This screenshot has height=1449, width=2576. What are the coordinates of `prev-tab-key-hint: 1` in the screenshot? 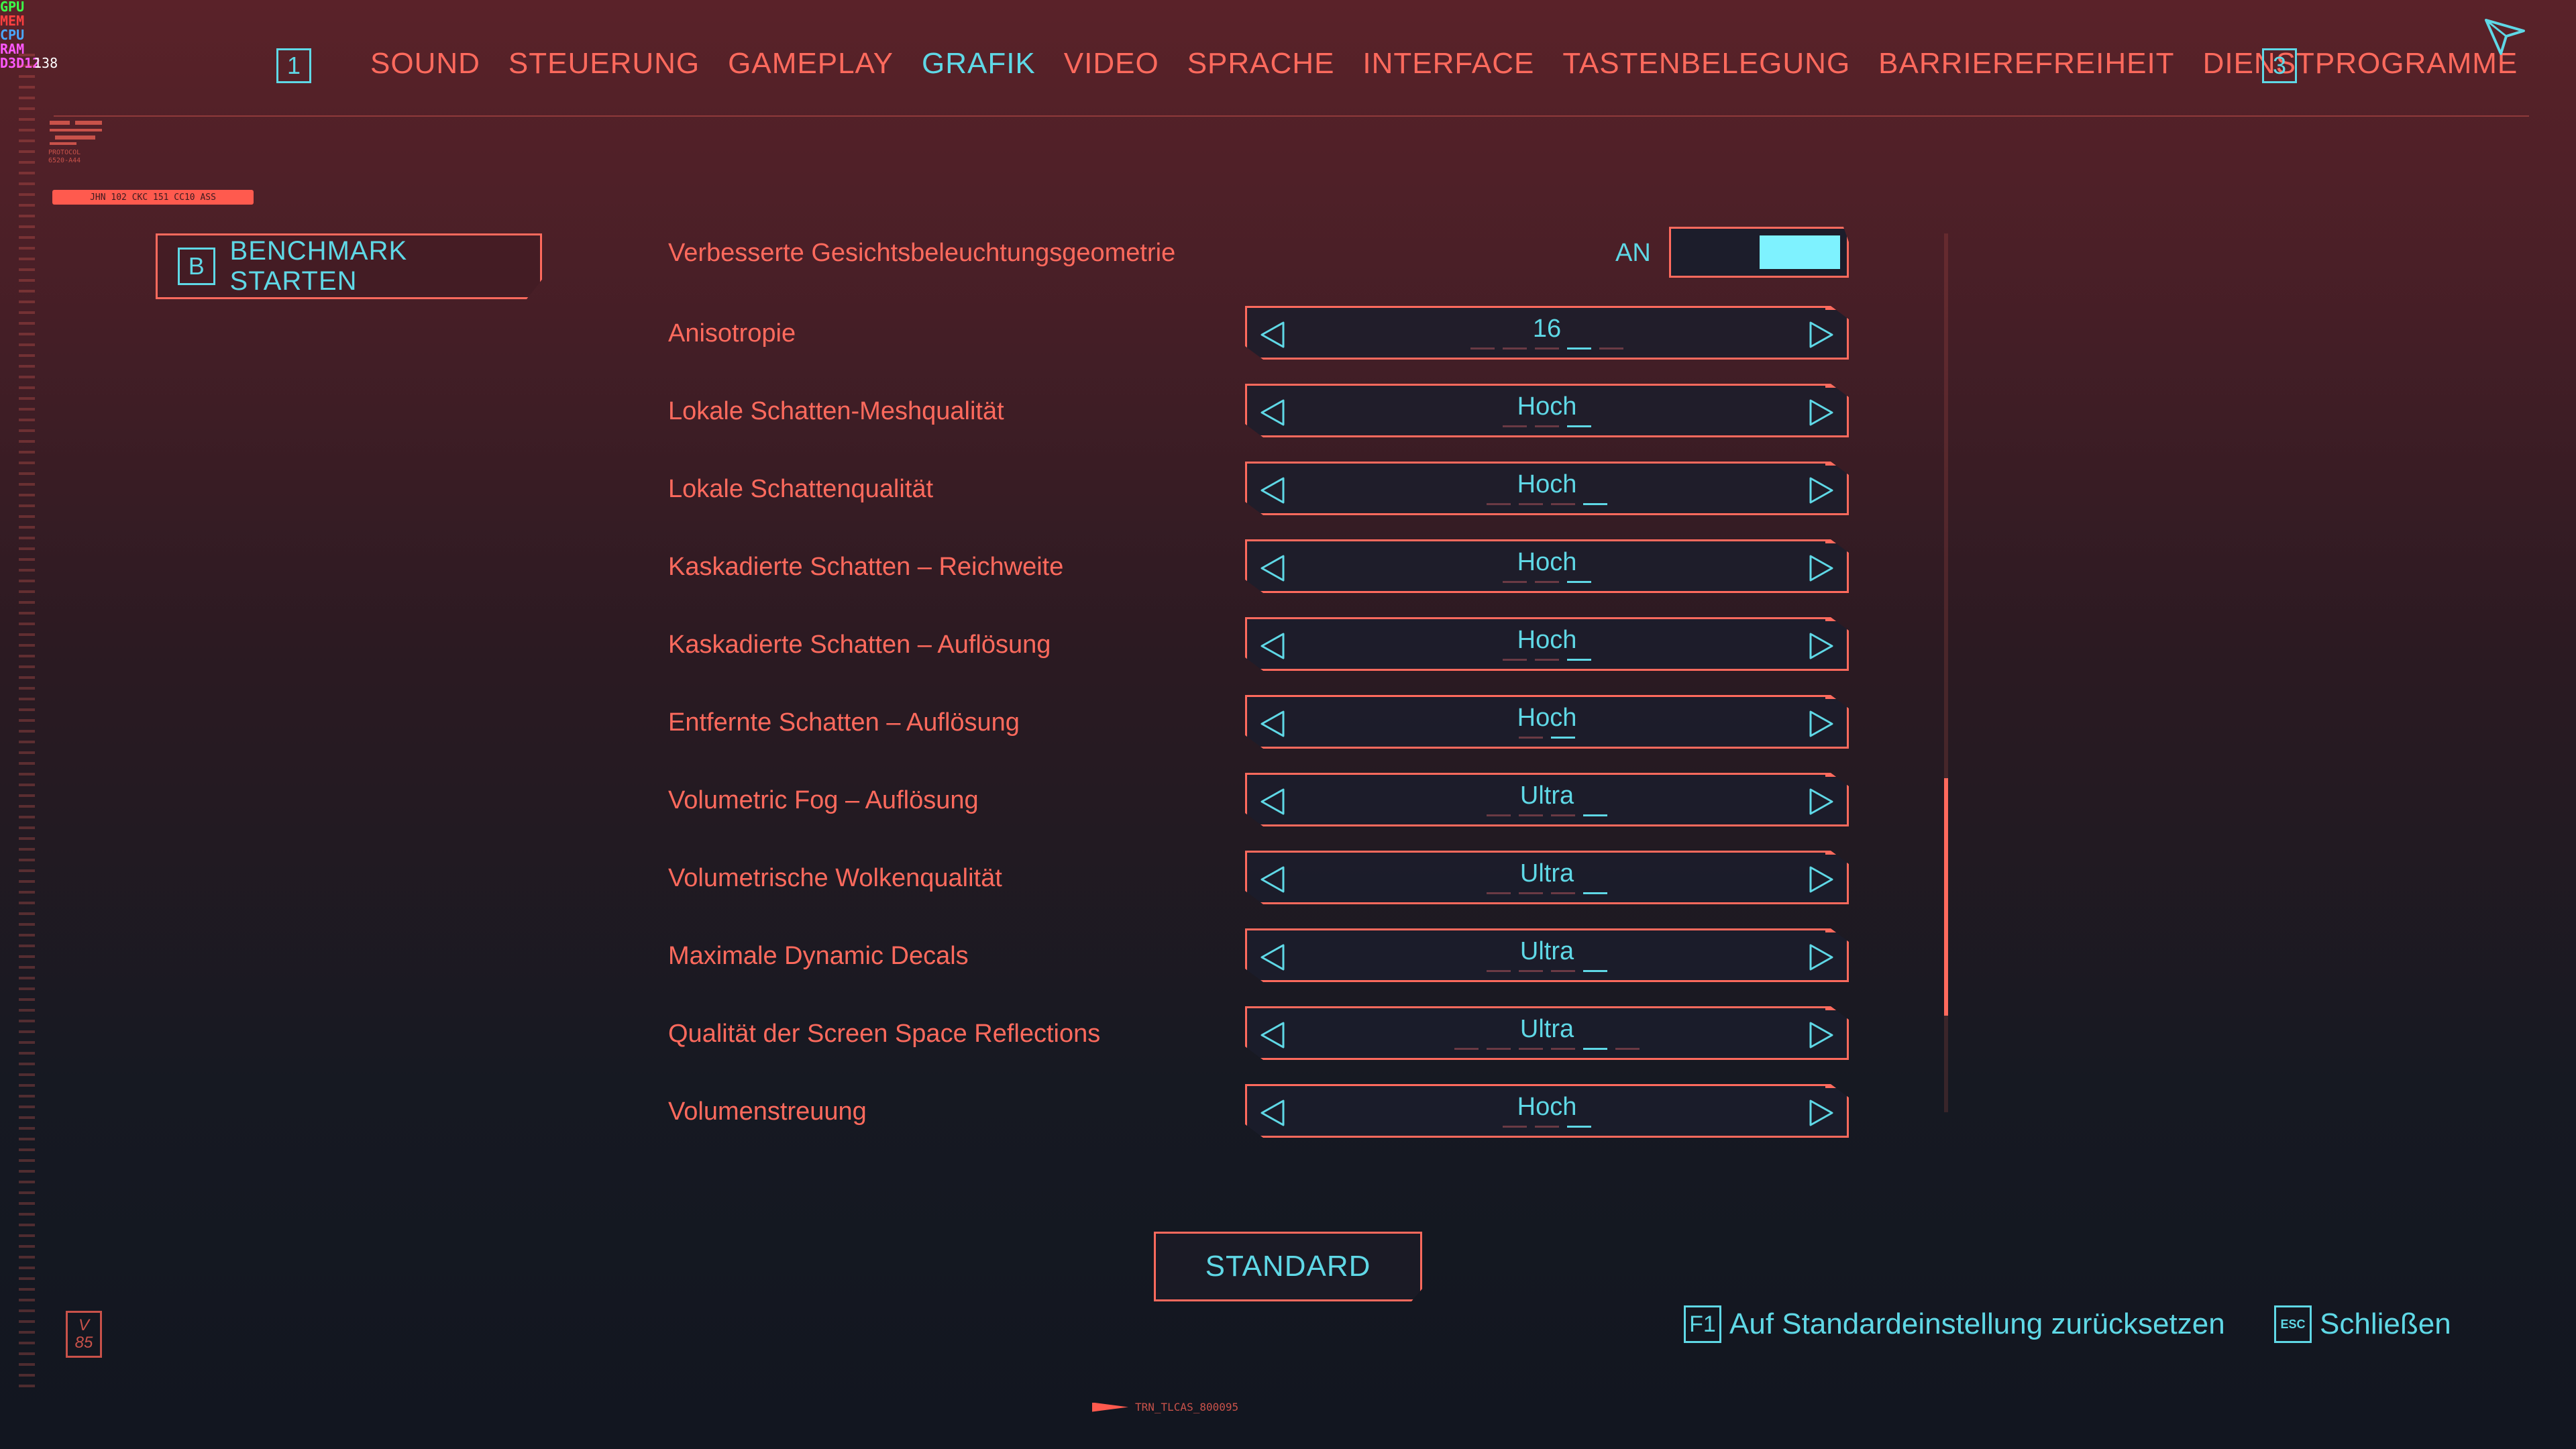 It's located at (293, 65).